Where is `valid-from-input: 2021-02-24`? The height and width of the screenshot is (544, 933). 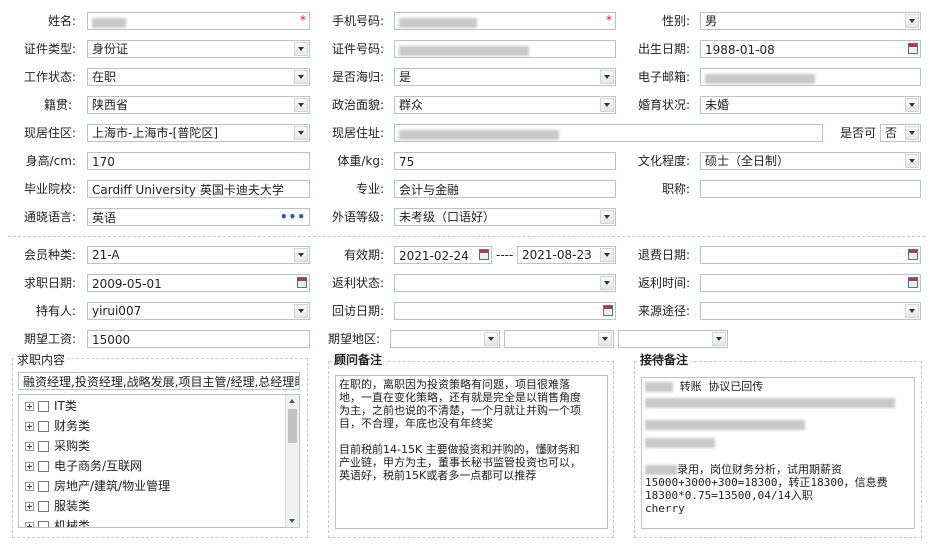
valid-from-input: 2021-02-24 is located at coordinates (443, 255).